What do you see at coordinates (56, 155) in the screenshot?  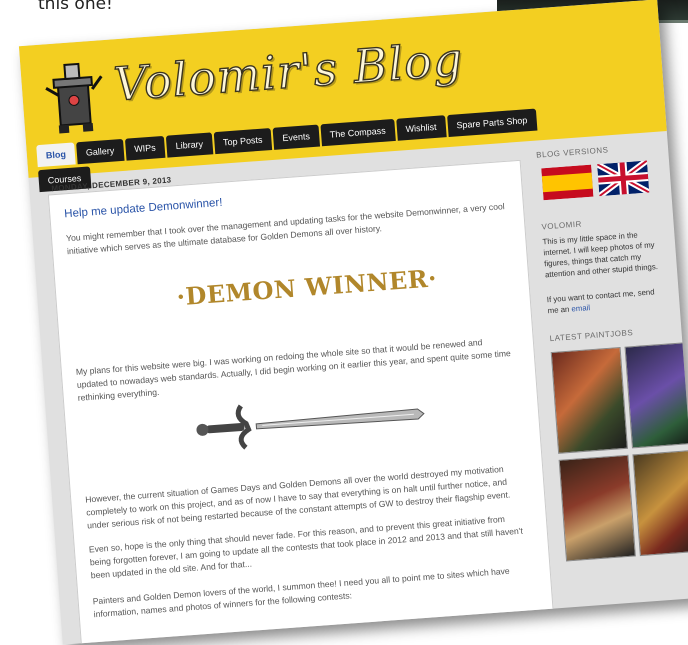 I see `tab-blog: Blog` at bounding box center [56, 155].